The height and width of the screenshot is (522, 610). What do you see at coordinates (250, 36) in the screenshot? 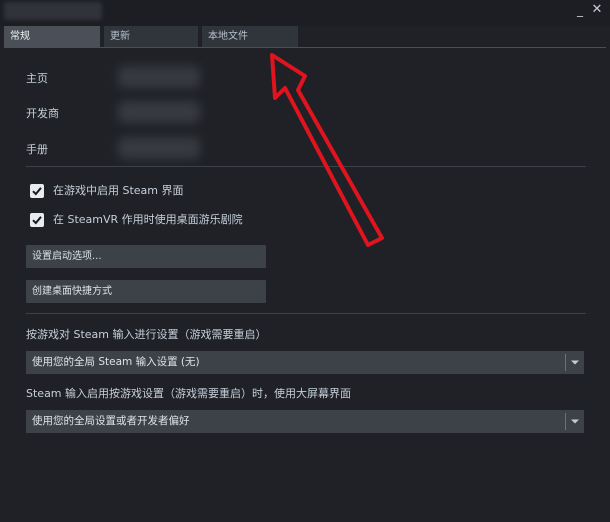
I see `tab-local-files: 本地文件` at bounding box center [250, 36].